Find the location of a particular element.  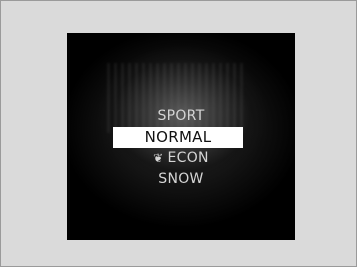

mode-option-label: SPORT is located at coordinates (181, 116).